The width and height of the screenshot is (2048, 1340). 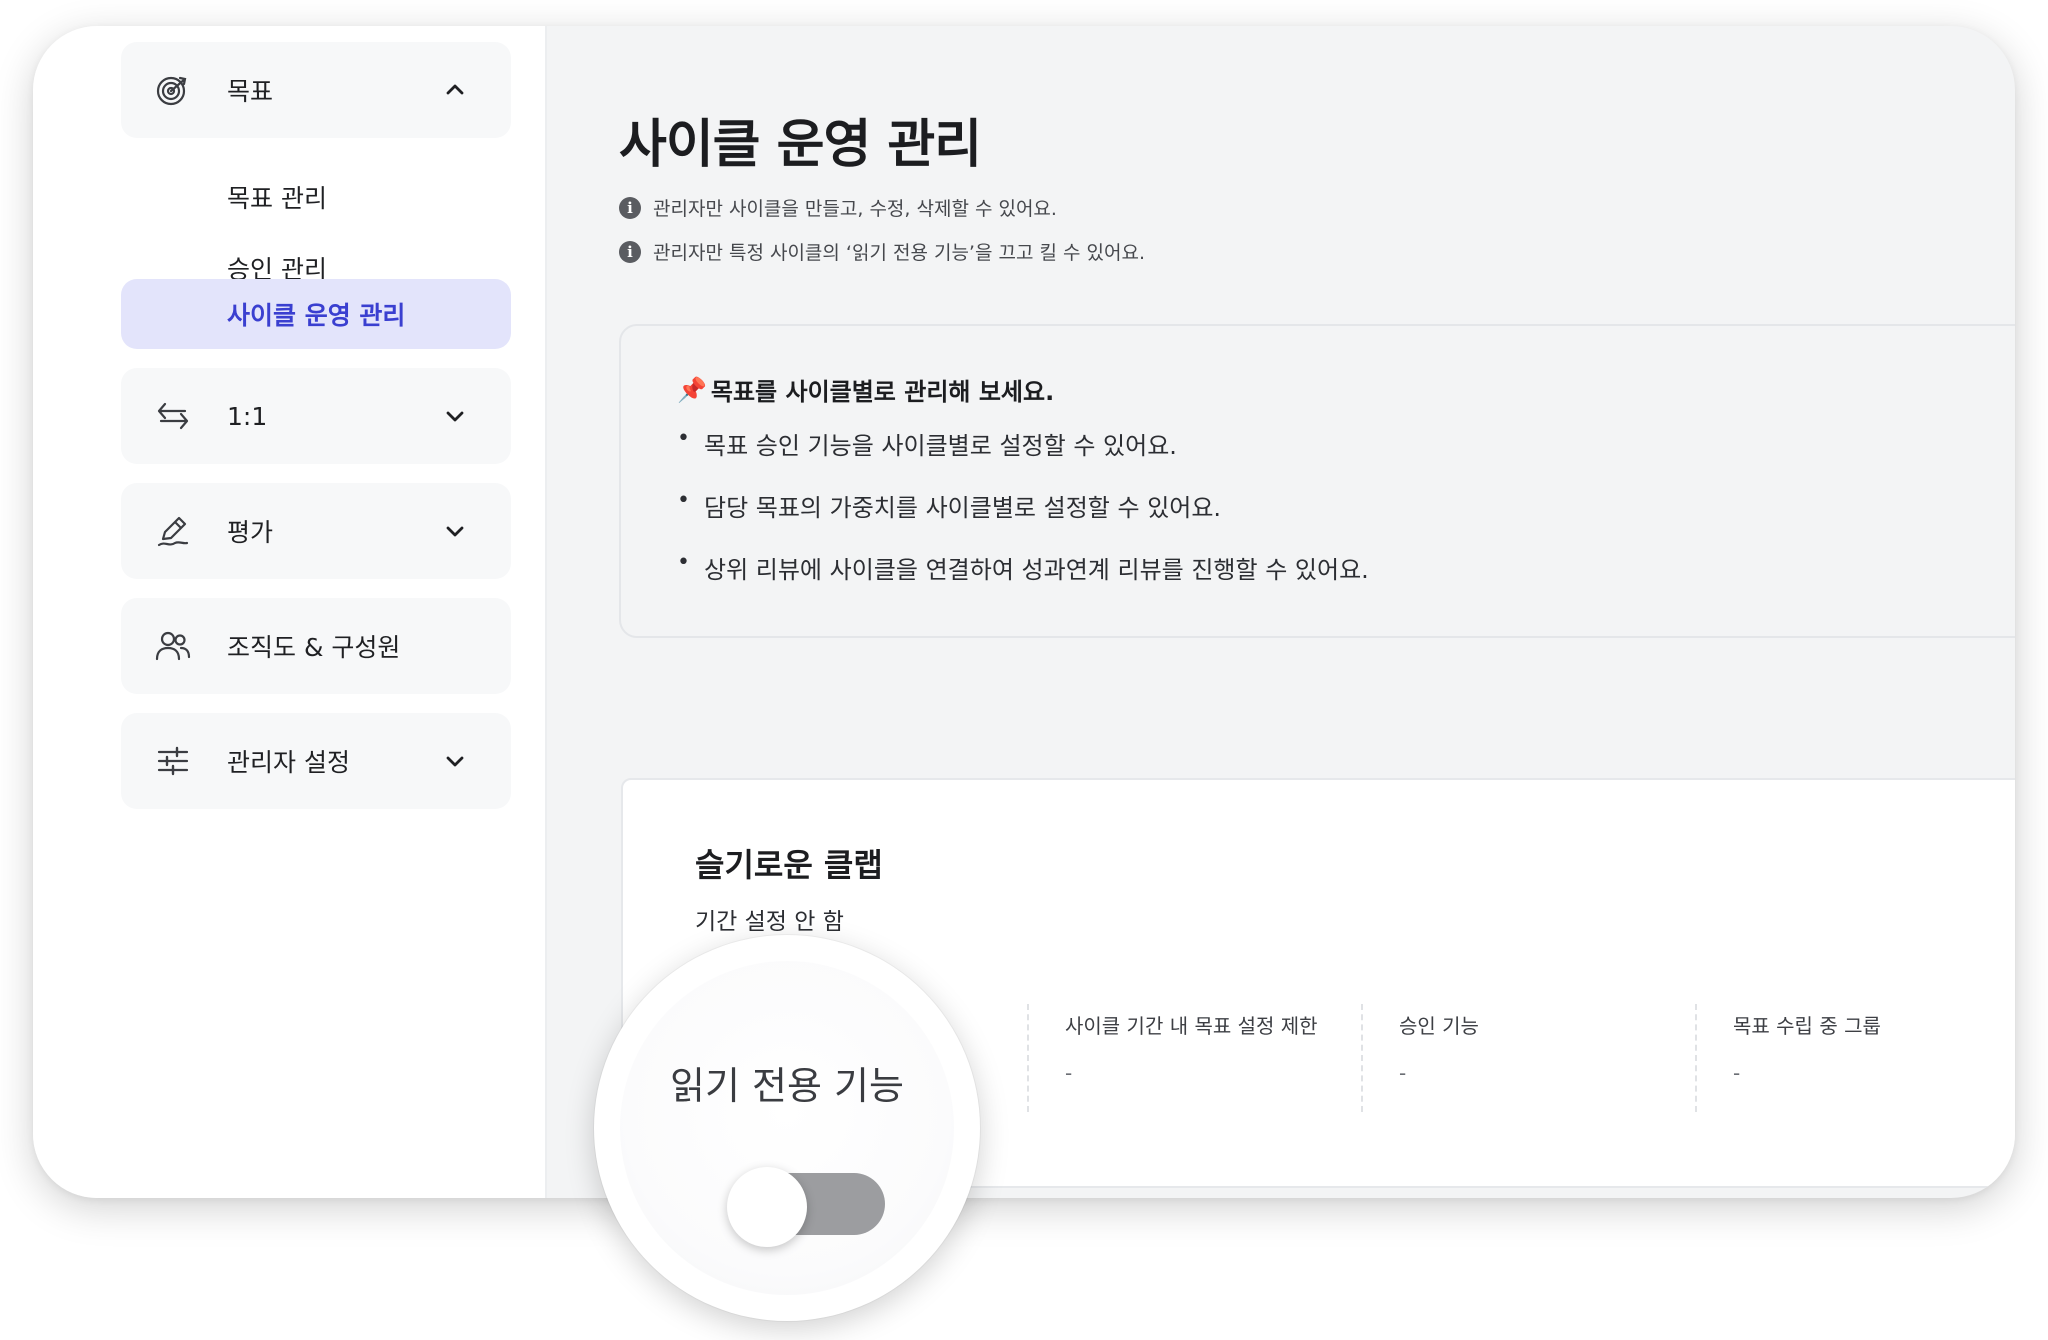 What do you see at coordinates (899, 253) in the screenshot?
I see `notice-text: 관리자만 특정 사이클의 ‘읽기 전용 기능’을 끄고 킬 수 있어요.` at bounding box center [899, 253].